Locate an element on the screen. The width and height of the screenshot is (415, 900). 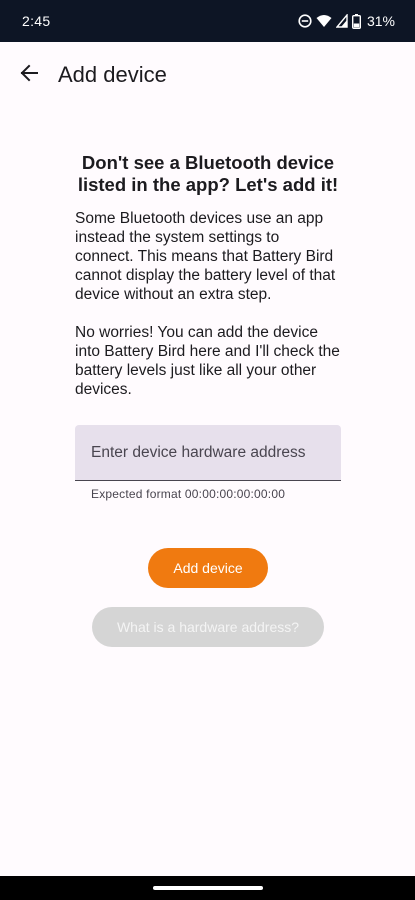
do-not-disturb-icon is located at coordinates (305, 21).